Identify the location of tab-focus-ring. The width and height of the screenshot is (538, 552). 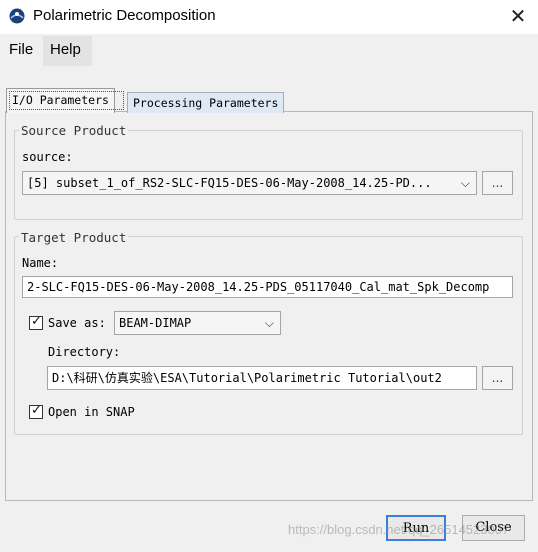
(66, 100).